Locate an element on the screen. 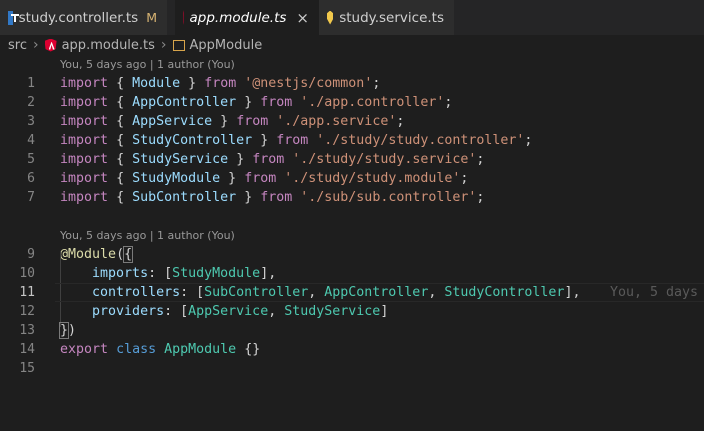  code-line: 9 @Module({ is located at coordinates (352, 254).